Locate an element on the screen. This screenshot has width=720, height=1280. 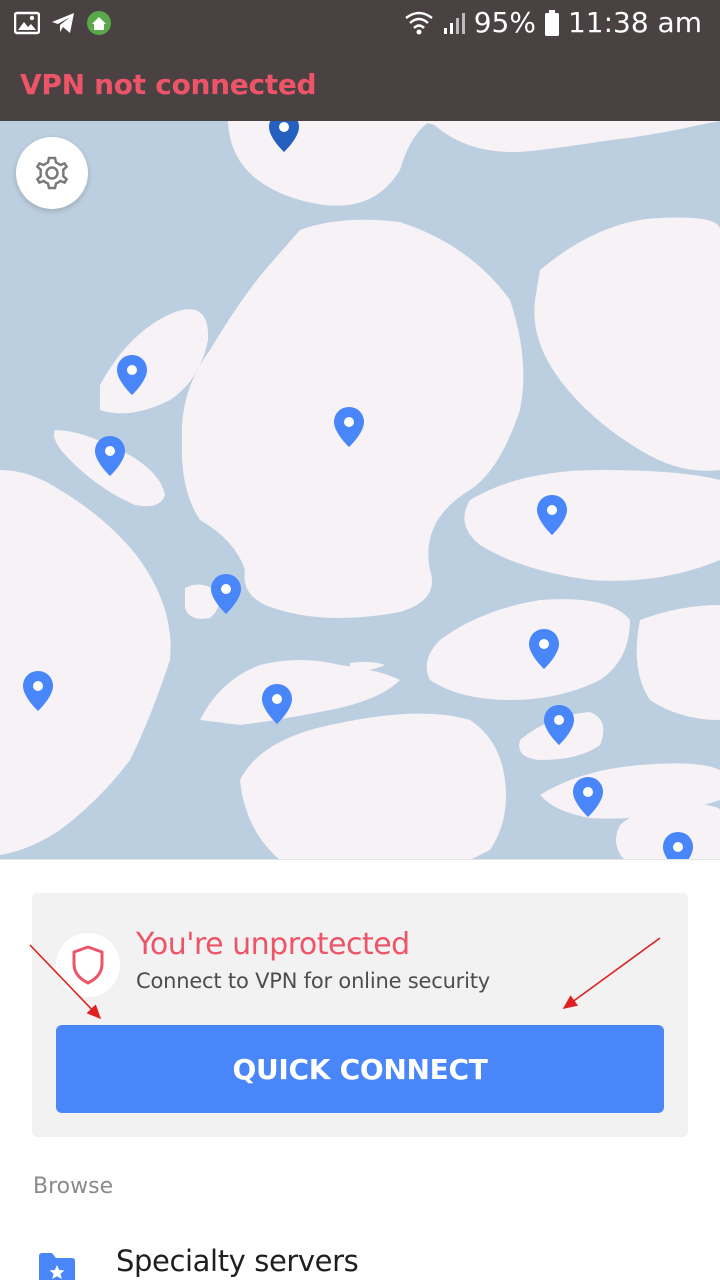
telegram-icon is located at coordinates (63, 23).